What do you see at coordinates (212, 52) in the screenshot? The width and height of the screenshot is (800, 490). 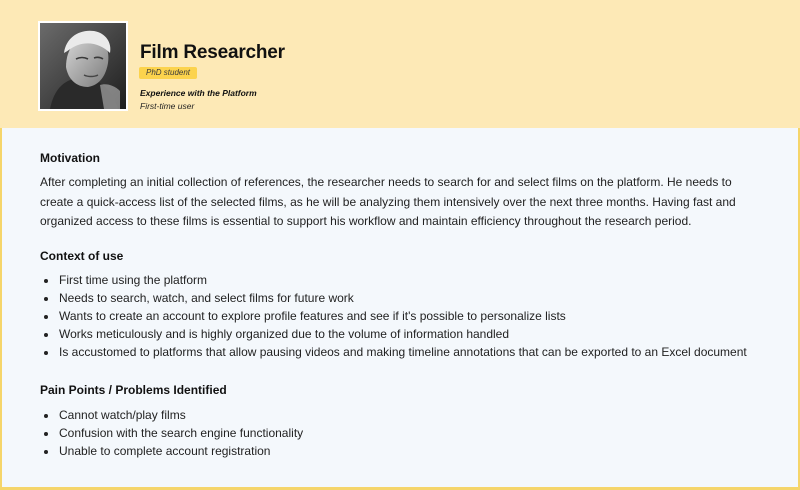 I see `persona-name: Film Researcher` at bounding box center [212, 52].